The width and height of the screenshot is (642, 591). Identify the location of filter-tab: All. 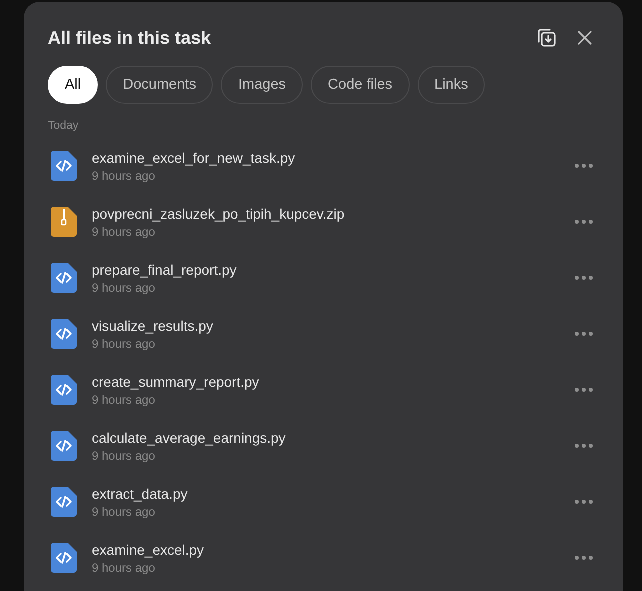
(73, 85).